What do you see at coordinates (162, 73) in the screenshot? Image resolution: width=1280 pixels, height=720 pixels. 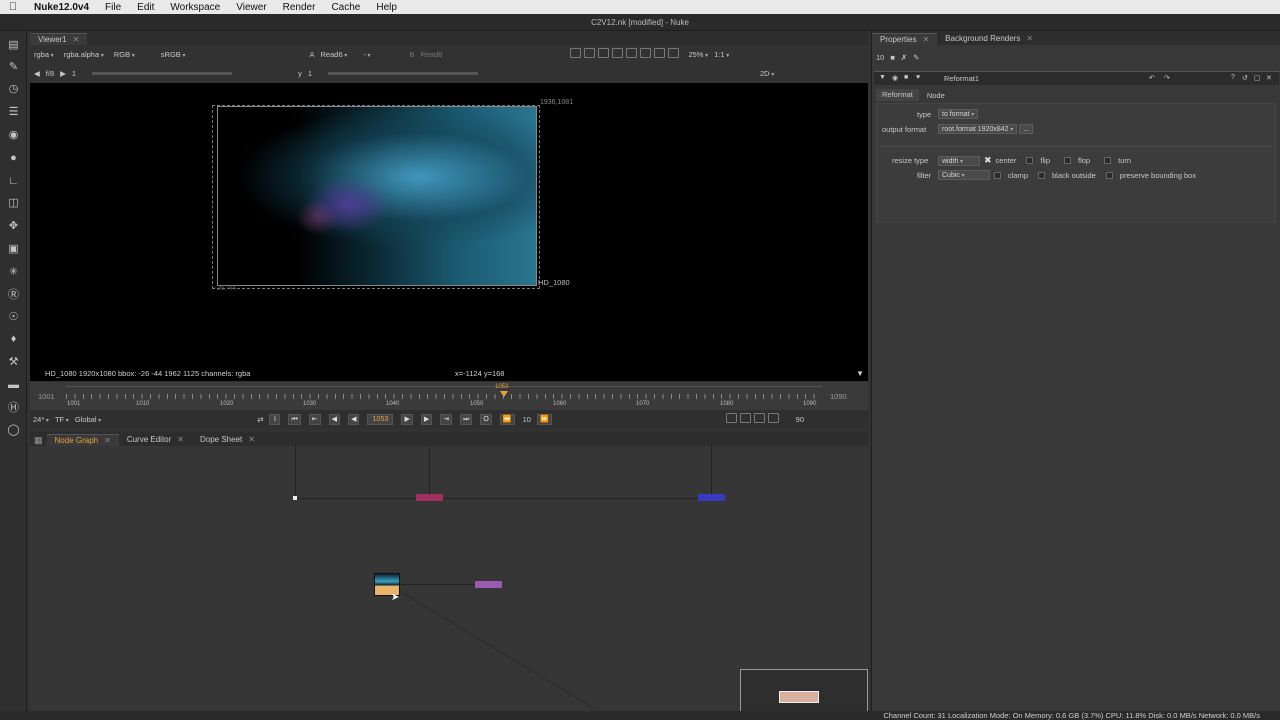 I see `gain-slider` at bounding box center [162, 73].